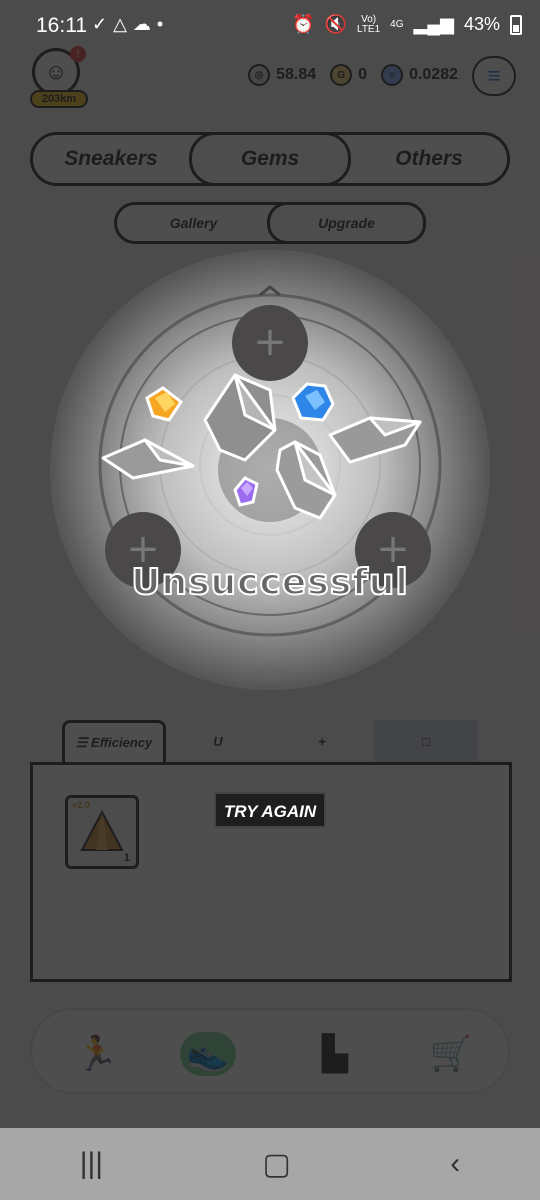 Image resolution: width=540 pixels, height=1200 pixels. What do you see at coordinates (433, 24) in the screenshot?
I see `signal-icon: ▂▄▆` at bounding box center [433, 24].